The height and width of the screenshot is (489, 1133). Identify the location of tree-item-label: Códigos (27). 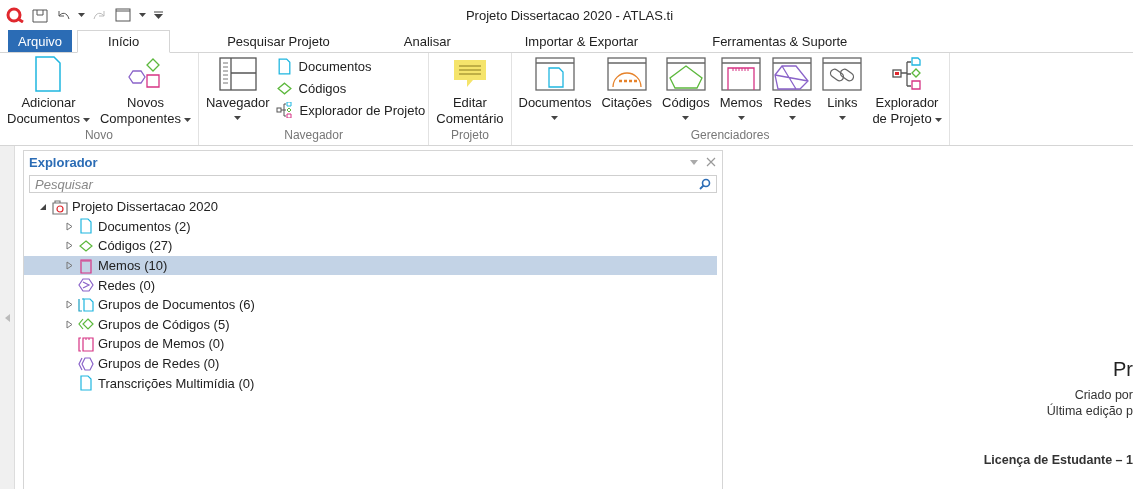
(135, 246).